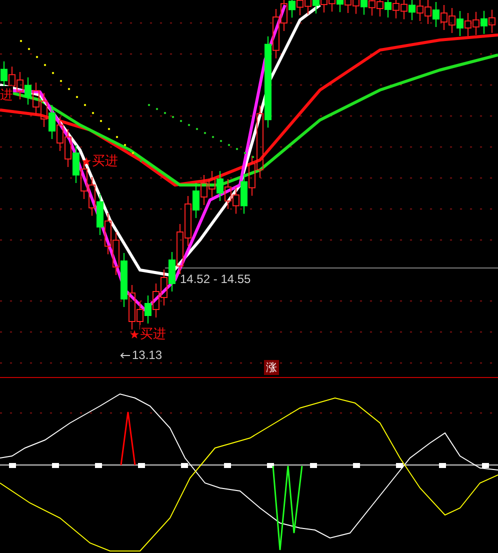 The width and height of the screenshot is (498, 553). Describe the element at coordinates (215, 279) in the screenshot. I see `price-range-label: 14.52 - 14.55` at that location.